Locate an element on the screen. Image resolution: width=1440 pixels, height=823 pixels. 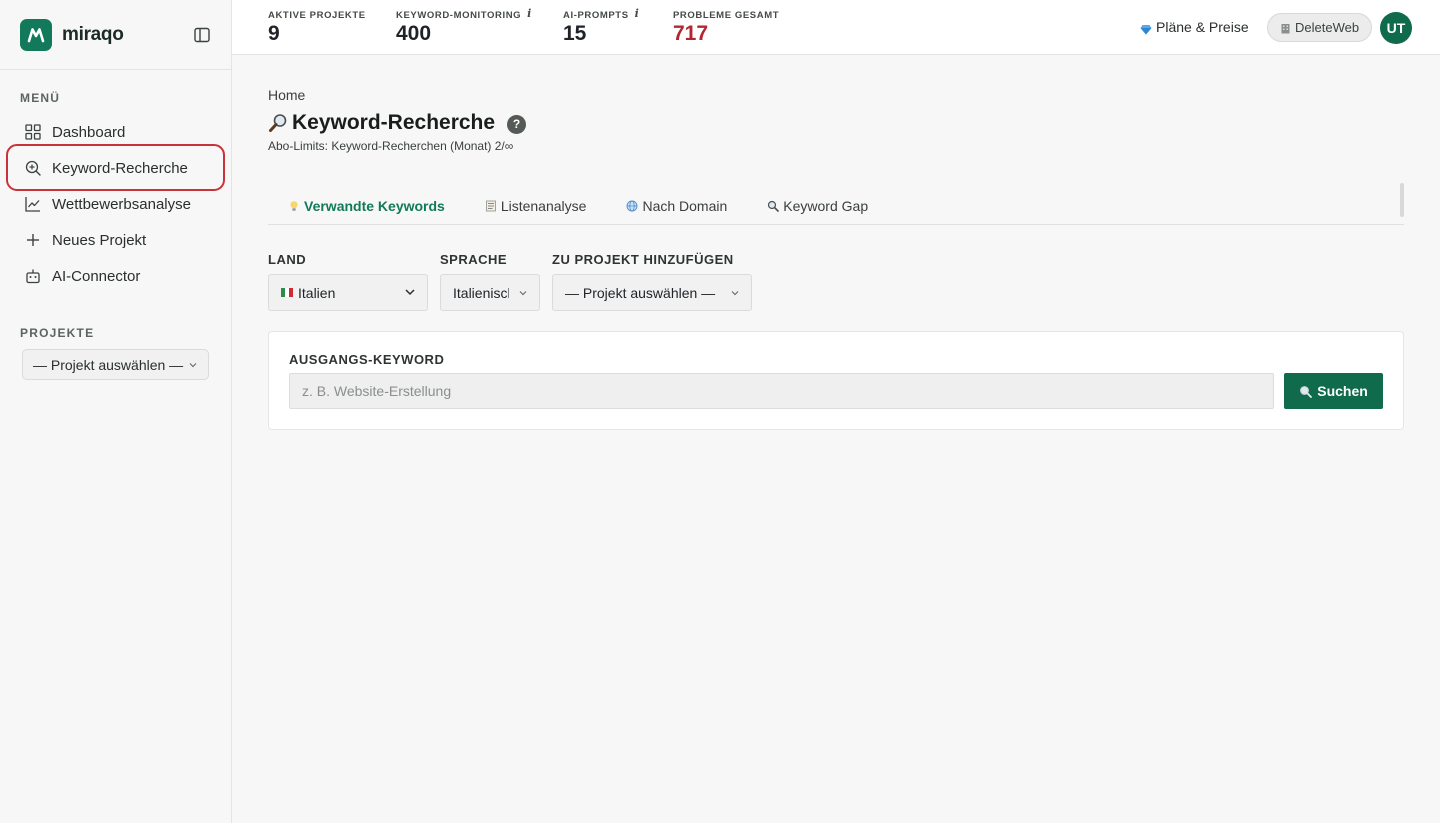
tab-label: Nach Domain is located at coordinates (685, 205).